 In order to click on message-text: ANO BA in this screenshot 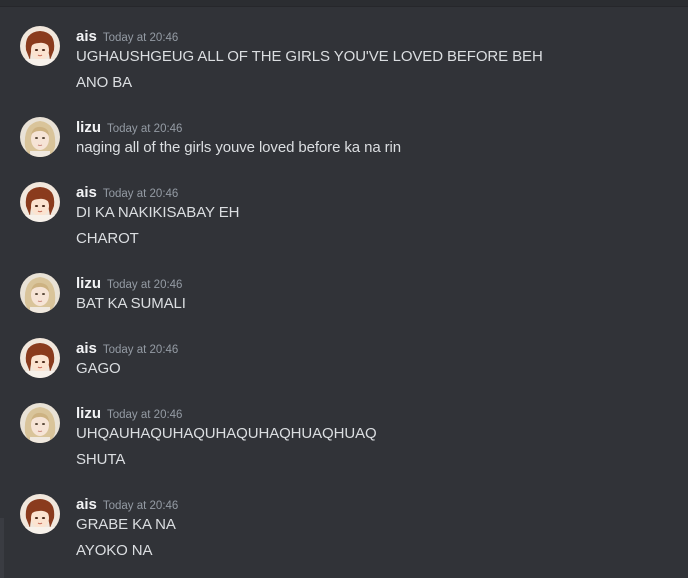, I will do `click(104, 82)`.